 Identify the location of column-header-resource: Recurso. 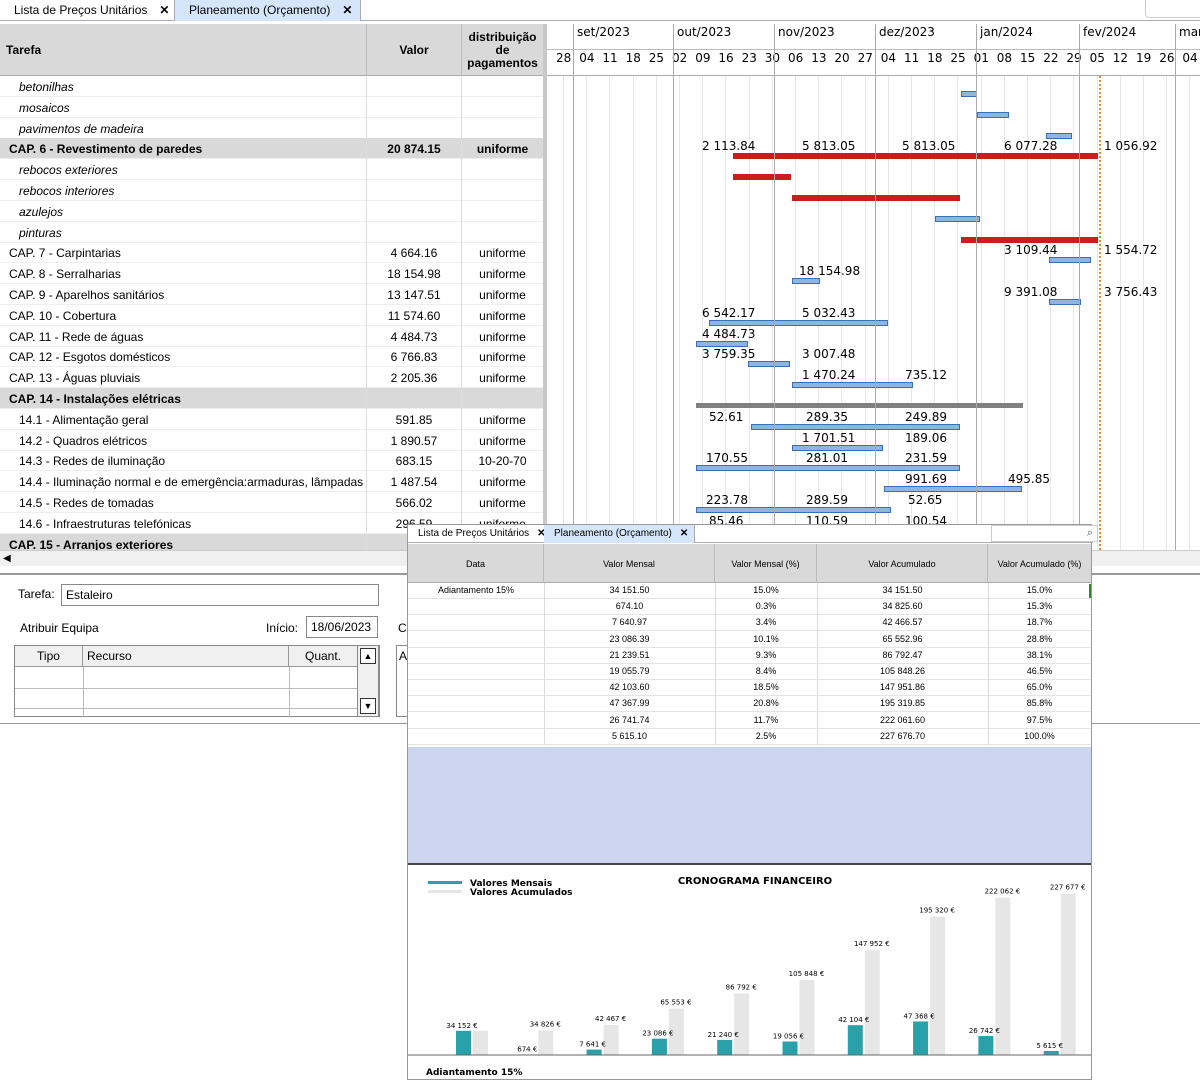
(186, 656).